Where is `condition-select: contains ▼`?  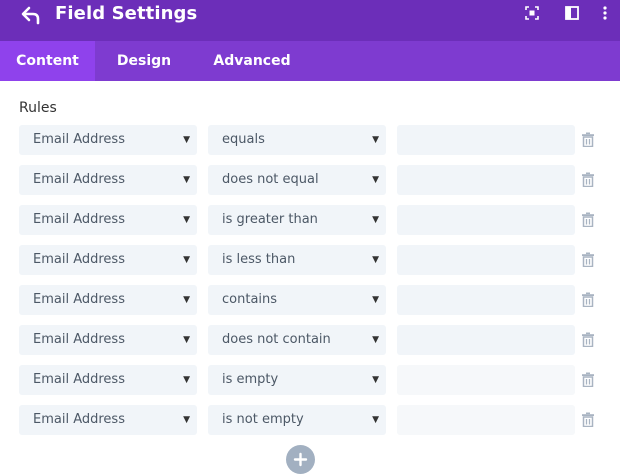 condition-select: contains ▼ is located at coordinates (297, 300).